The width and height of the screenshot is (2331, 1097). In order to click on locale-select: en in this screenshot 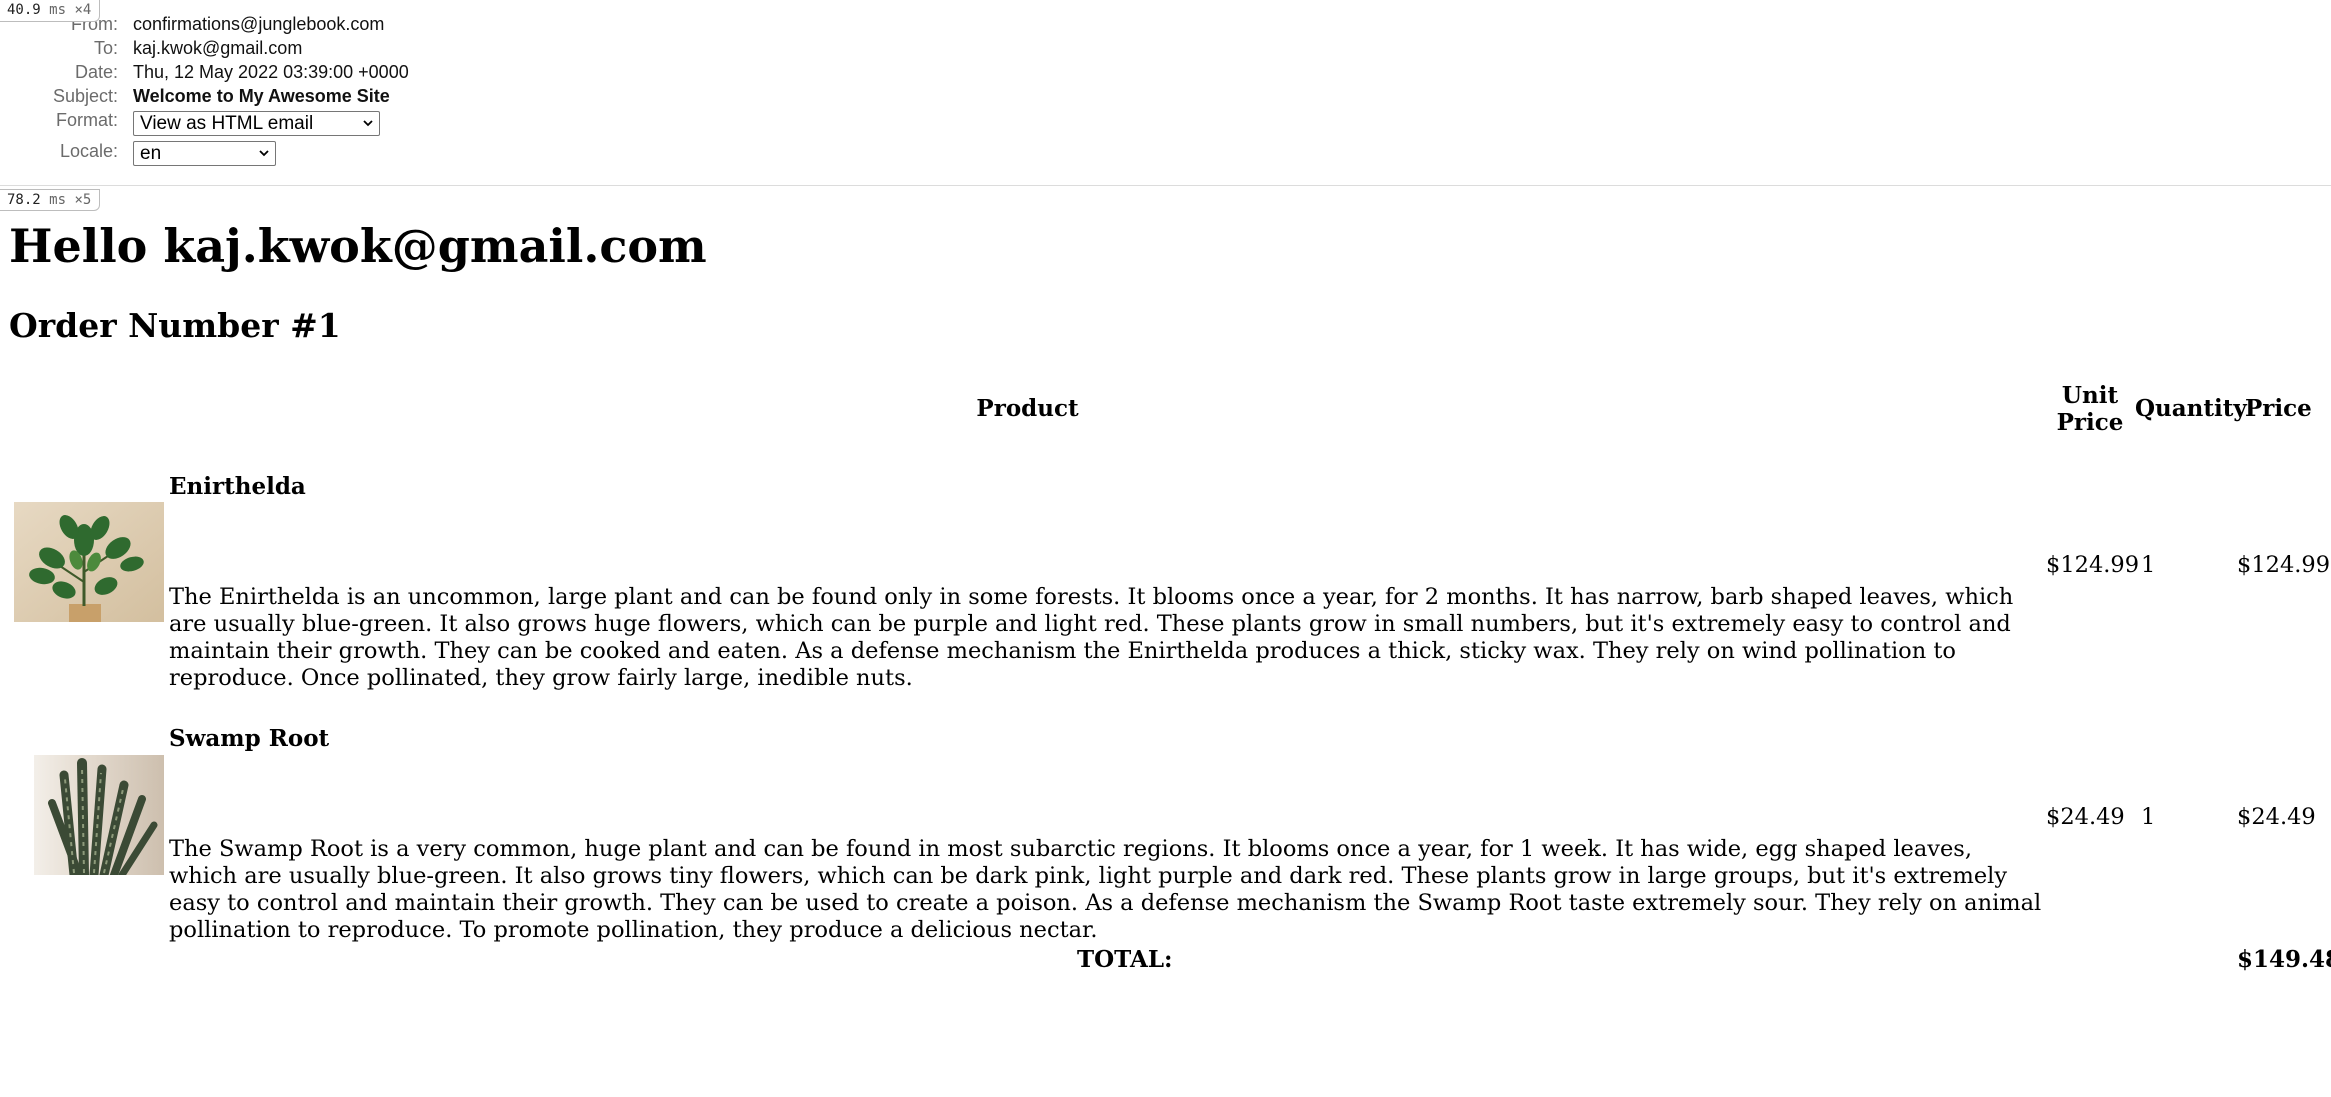, I will do `click(204, 153)`.